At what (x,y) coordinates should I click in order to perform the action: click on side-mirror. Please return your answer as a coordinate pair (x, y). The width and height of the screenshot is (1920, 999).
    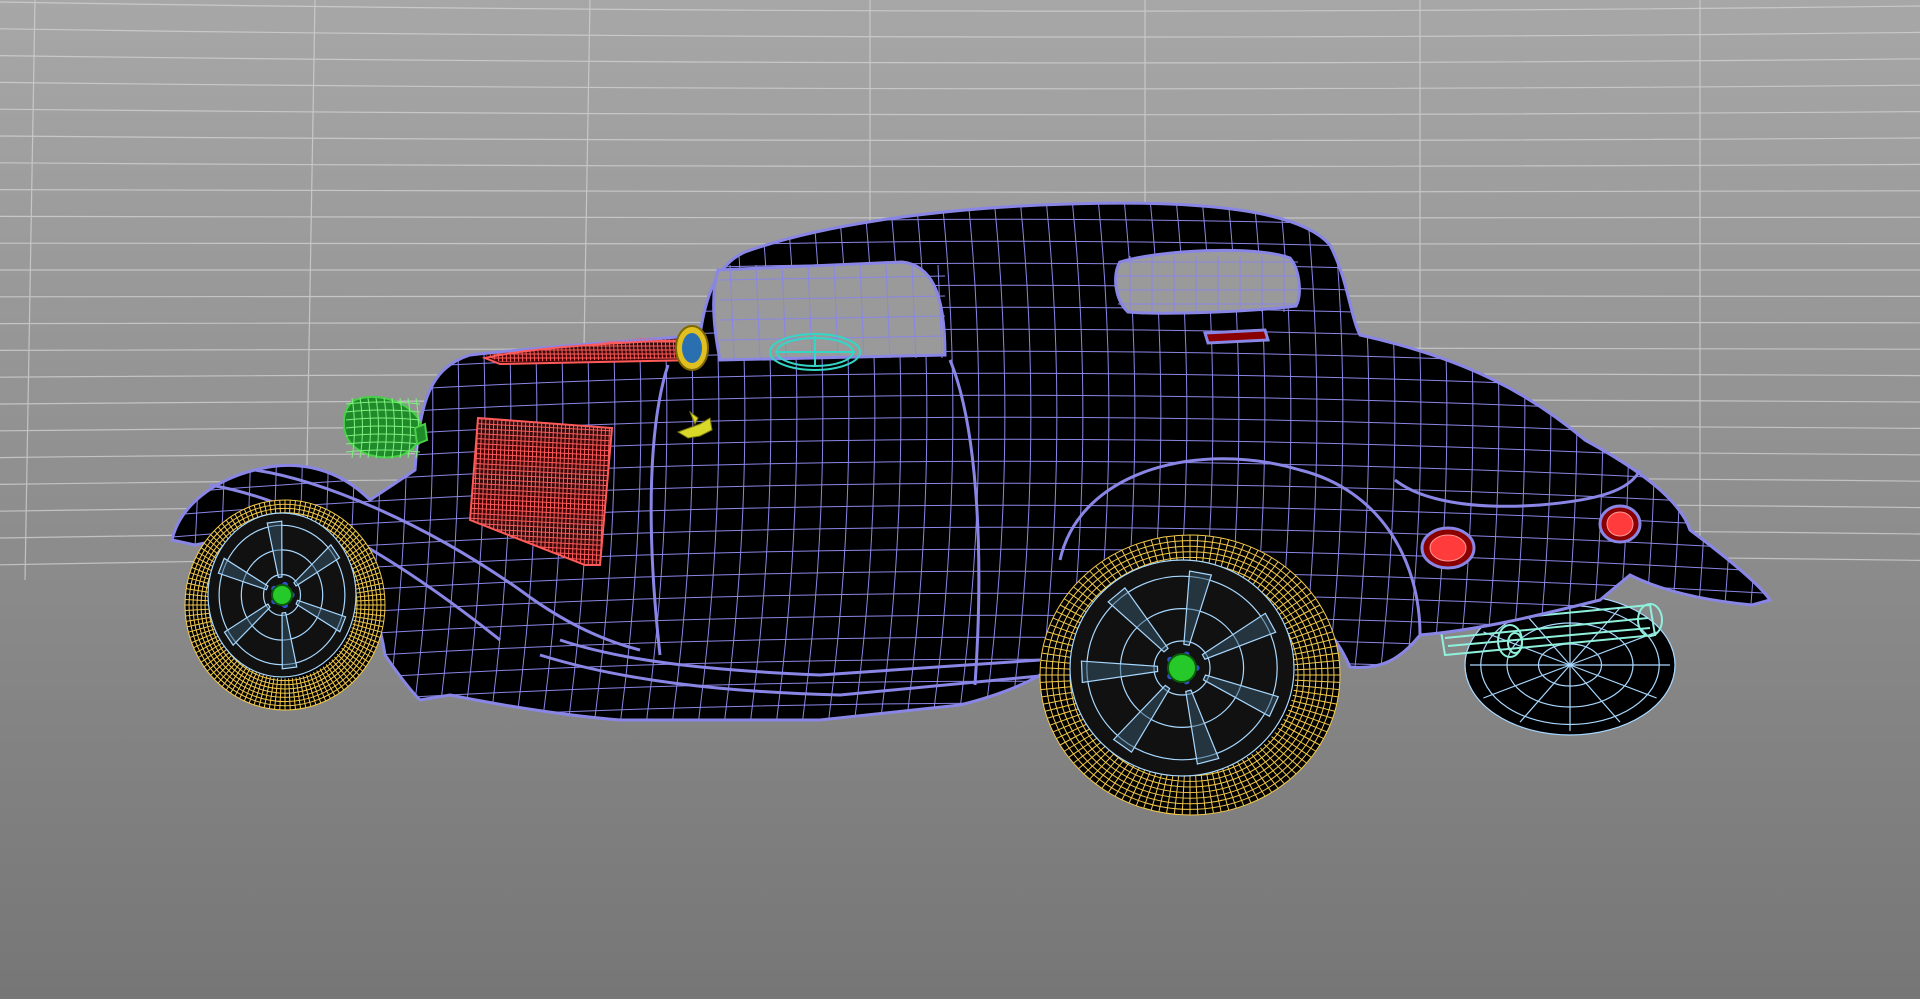
    Looking at the image, I should click on (692, 348).